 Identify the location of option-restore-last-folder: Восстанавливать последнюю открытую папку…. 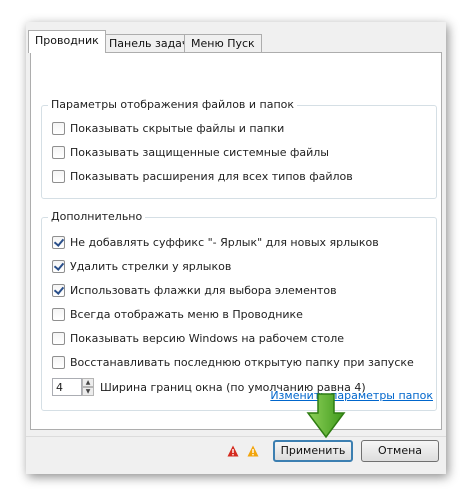
(233, 362).